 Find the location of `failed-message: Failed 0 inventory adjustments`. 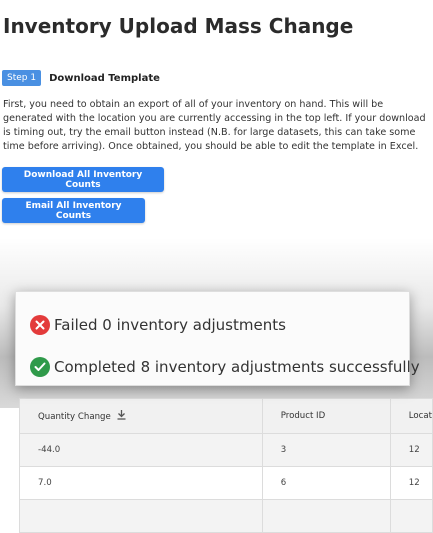

failed-message: Failed 0 inventory adjustments is located at coordinates (158, 325).